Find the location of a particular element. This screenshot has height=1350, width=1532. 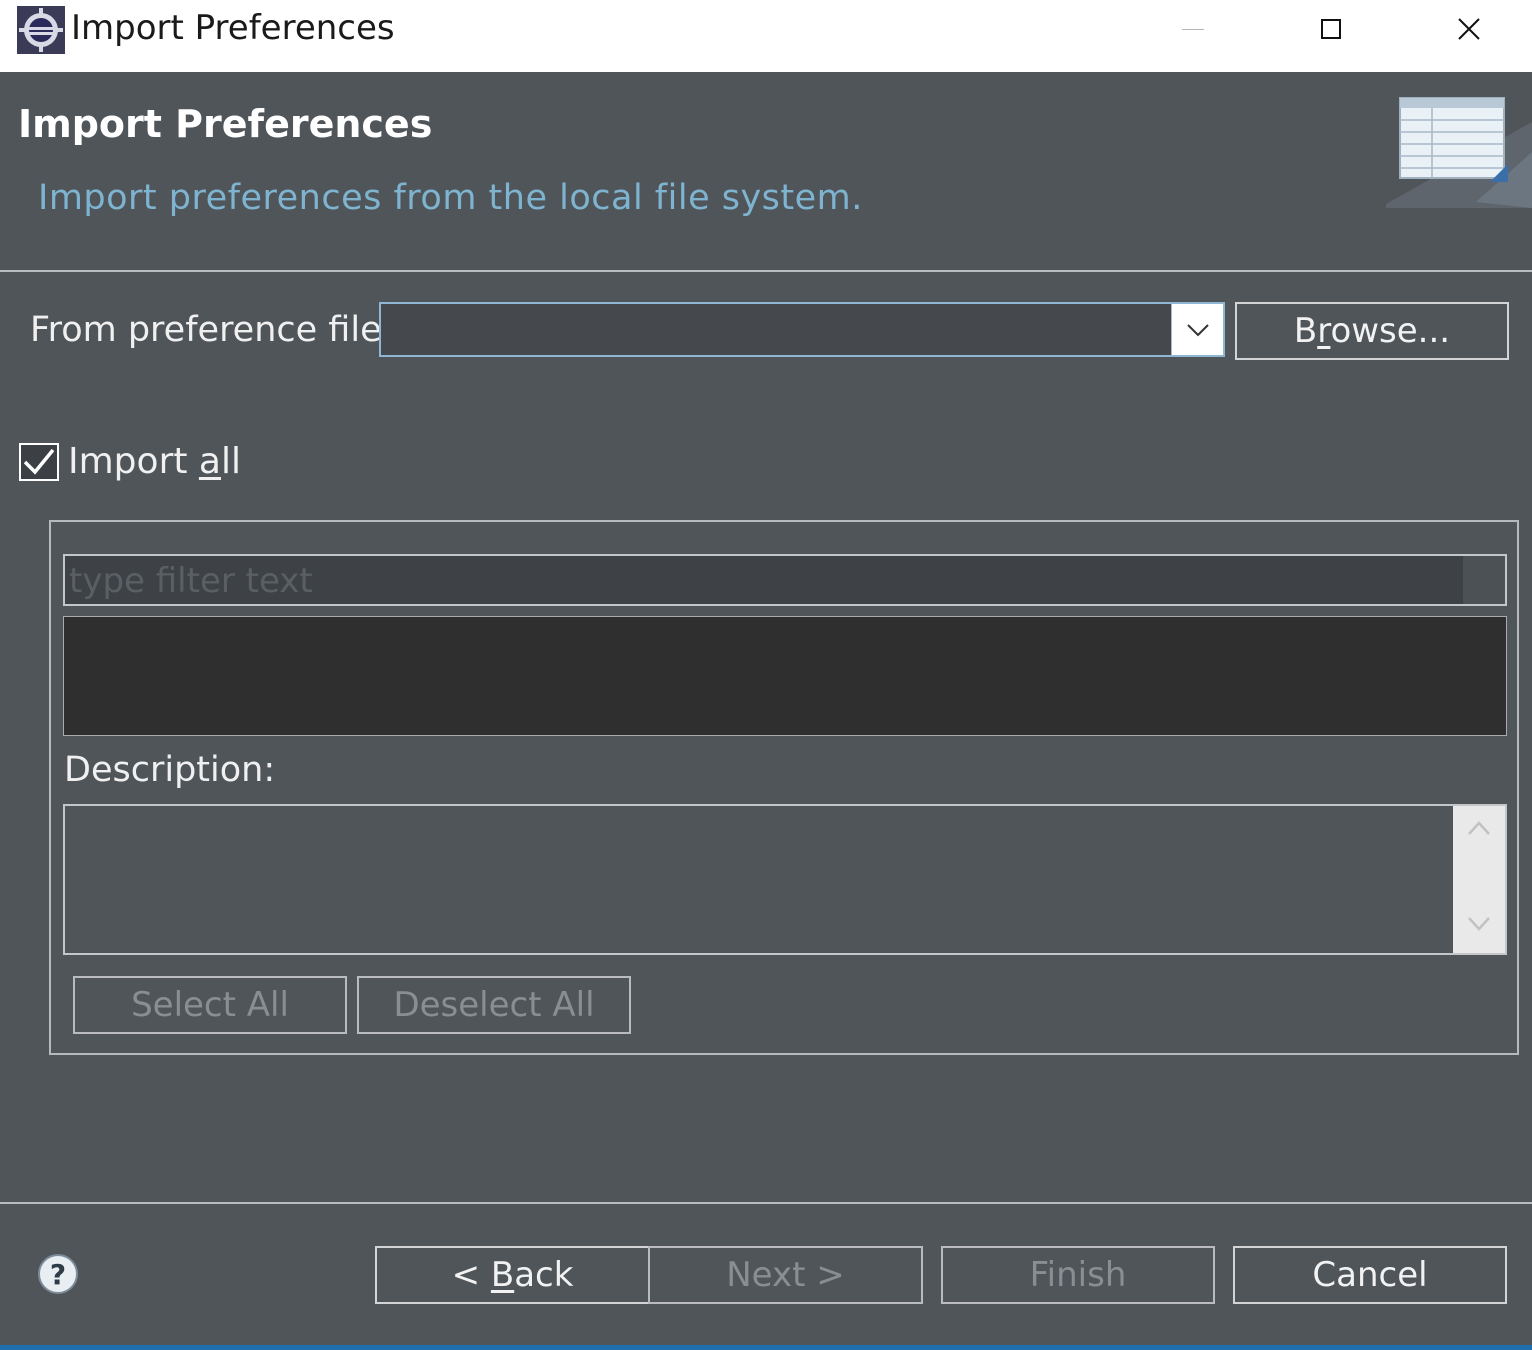

import-all-checkbox is located at coordinates (39, 462).